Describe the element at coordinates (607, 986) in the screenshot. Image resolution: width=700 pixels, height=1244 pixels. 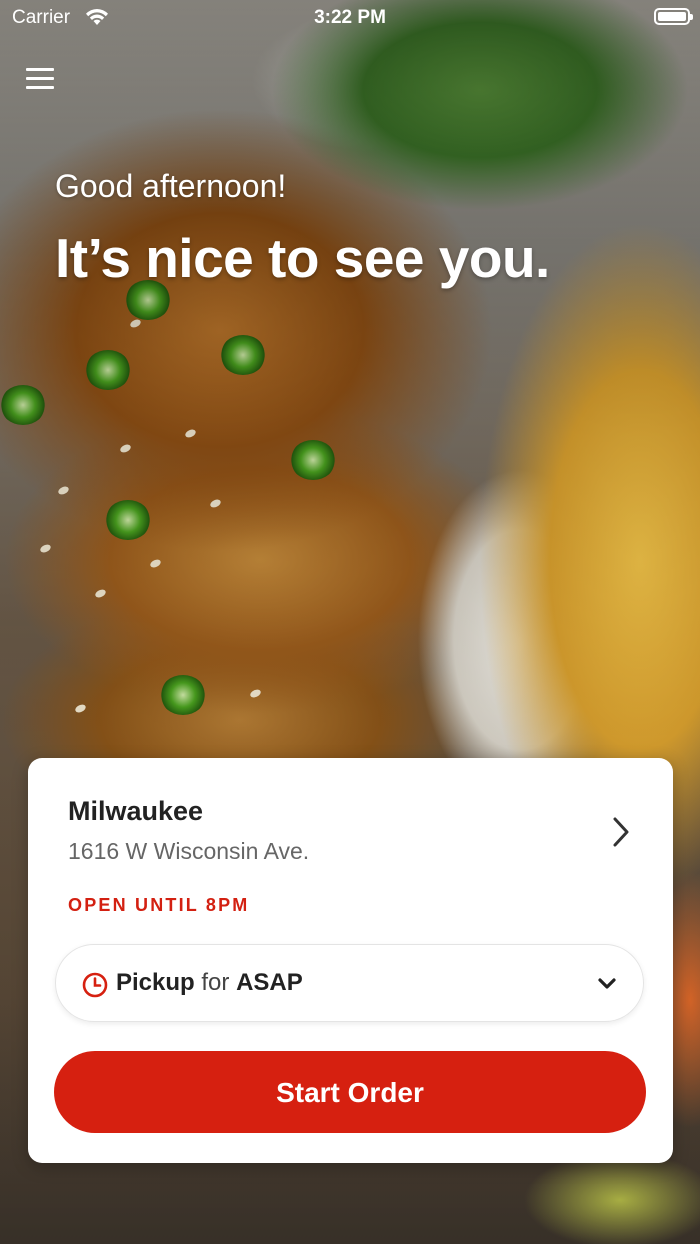
I see `chevron-down-icon` at that location.